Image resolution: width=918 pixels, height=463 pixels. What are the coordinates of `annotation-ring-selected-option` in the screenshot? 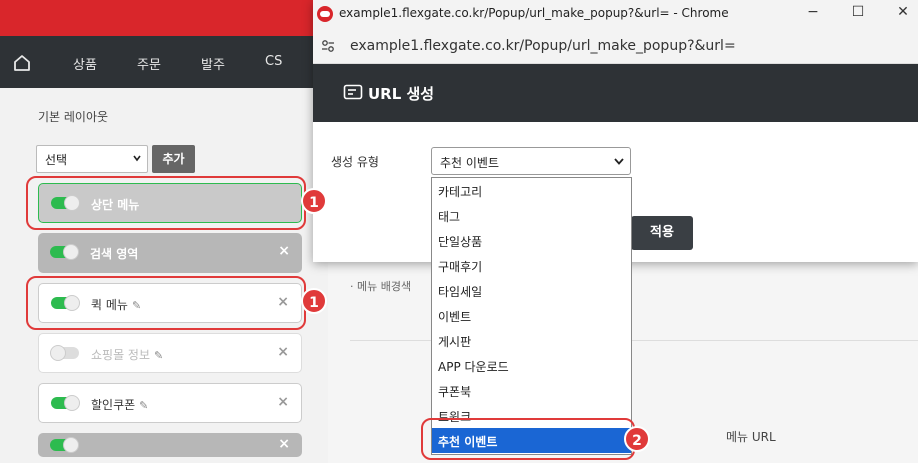 It's located at (528, 439).